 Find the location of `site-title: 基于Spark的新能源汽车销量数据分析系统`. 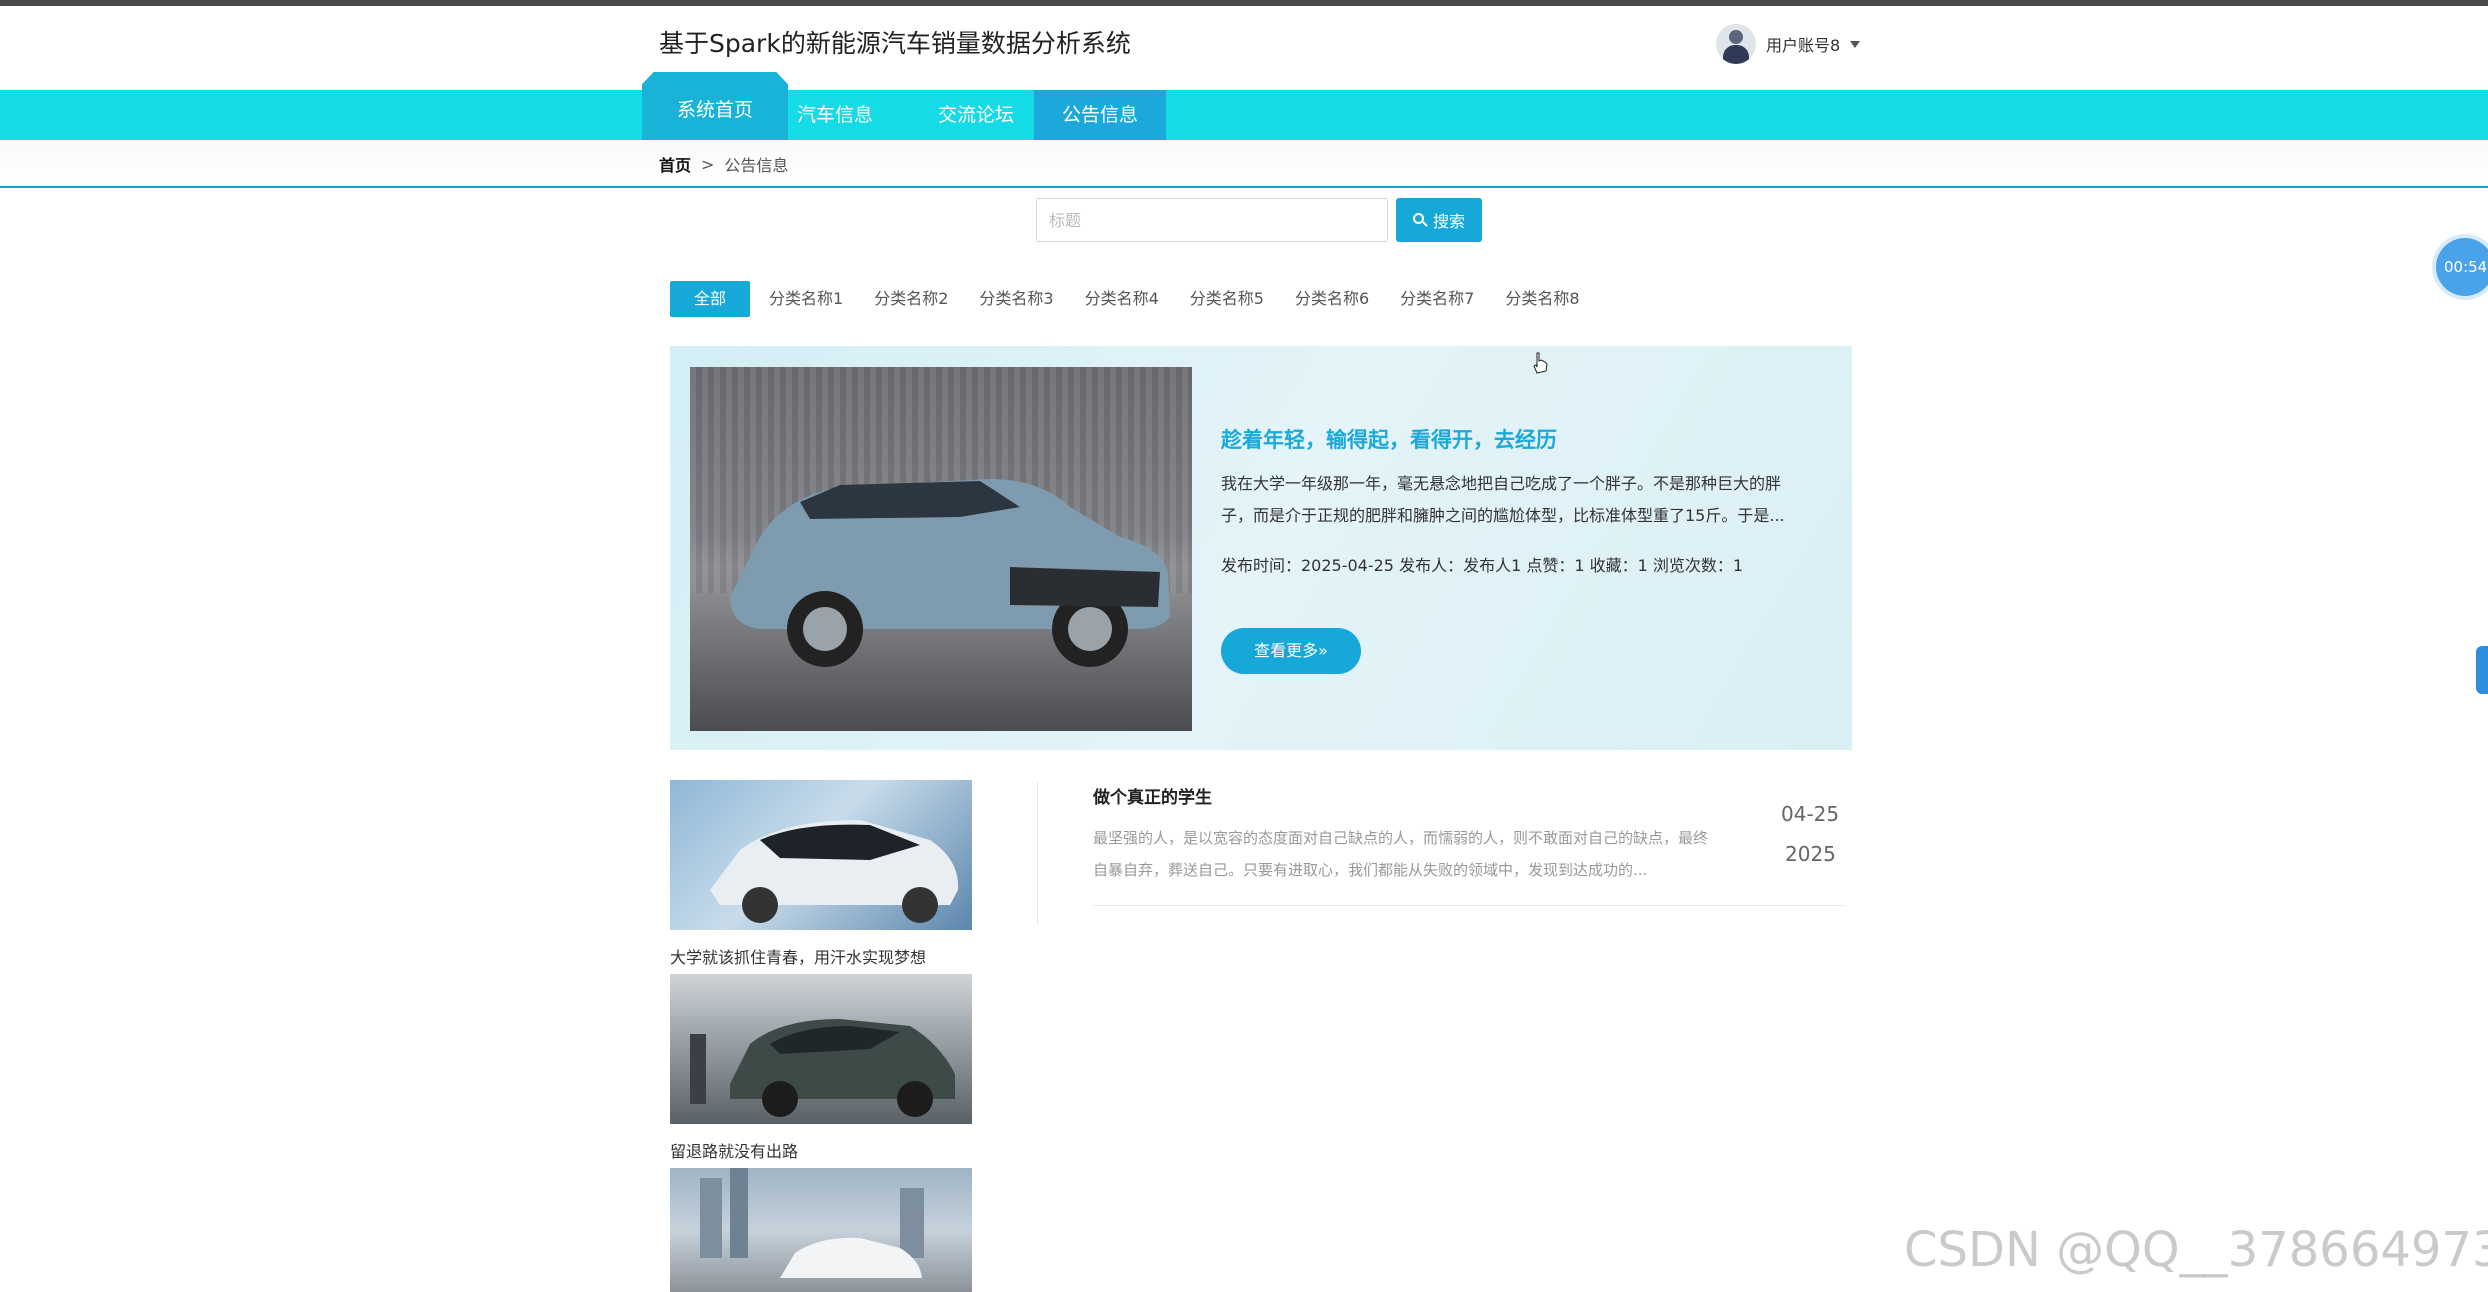

site-title: 基于Spark的新能源汽车销量数据分析系统 is located at coordinates (895, 43).